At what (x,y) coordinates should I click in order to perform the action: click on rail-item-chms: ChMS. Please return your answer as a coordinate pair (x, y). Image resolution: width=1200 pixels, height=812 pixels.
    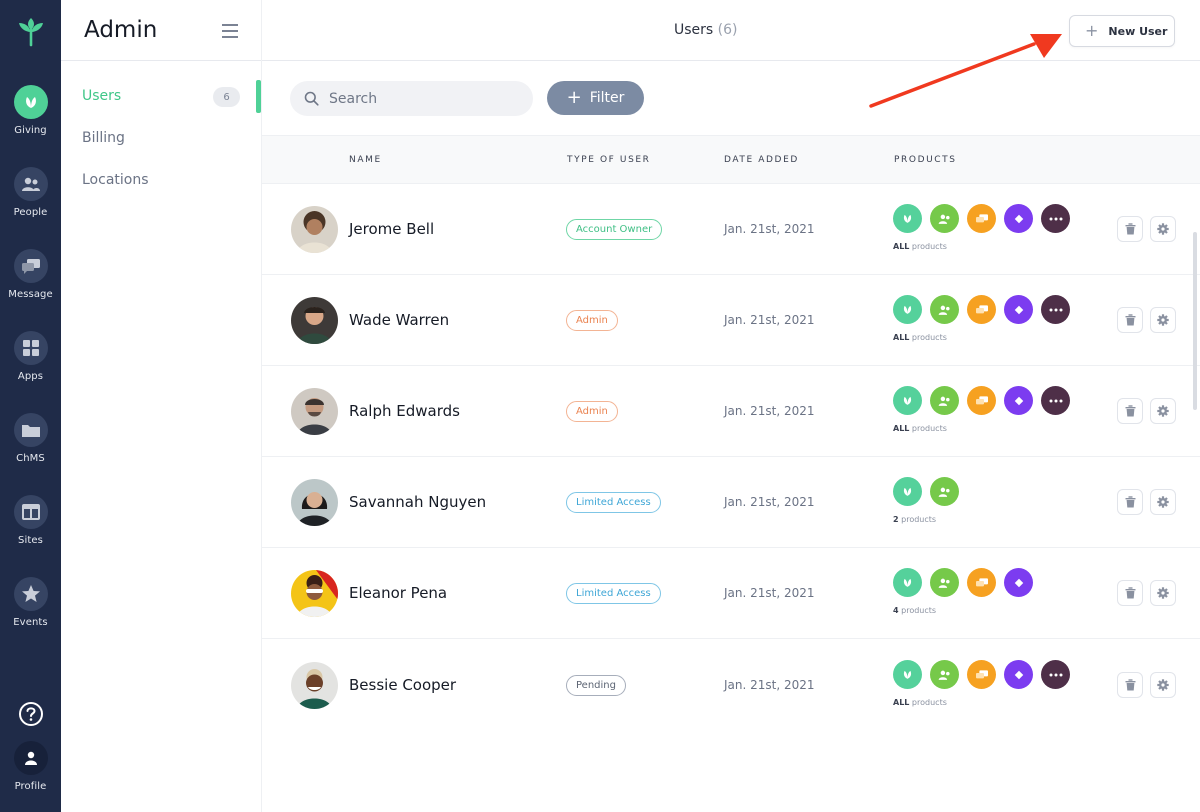
    Looking at the image, I should click on (30, 438).